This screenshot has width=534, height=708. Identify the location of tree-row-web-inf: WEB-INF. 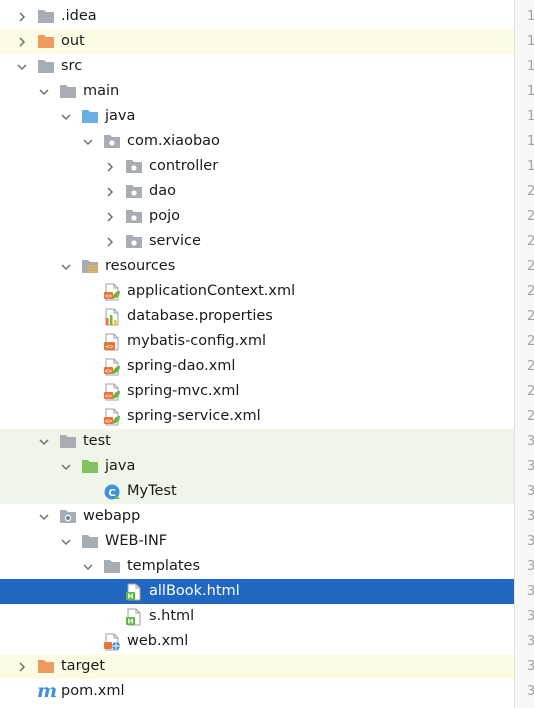
(257, 541).